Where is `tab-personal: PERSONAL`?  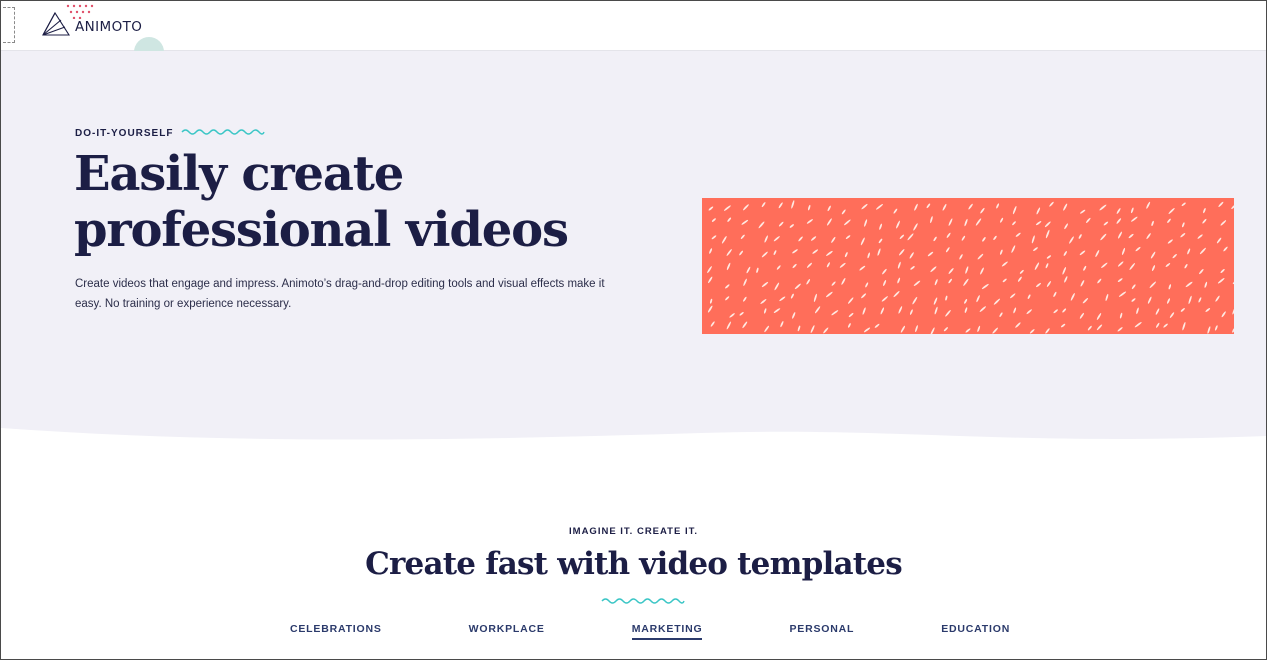
tab-personal: PERSONAL is located at coordinates (821, 630).